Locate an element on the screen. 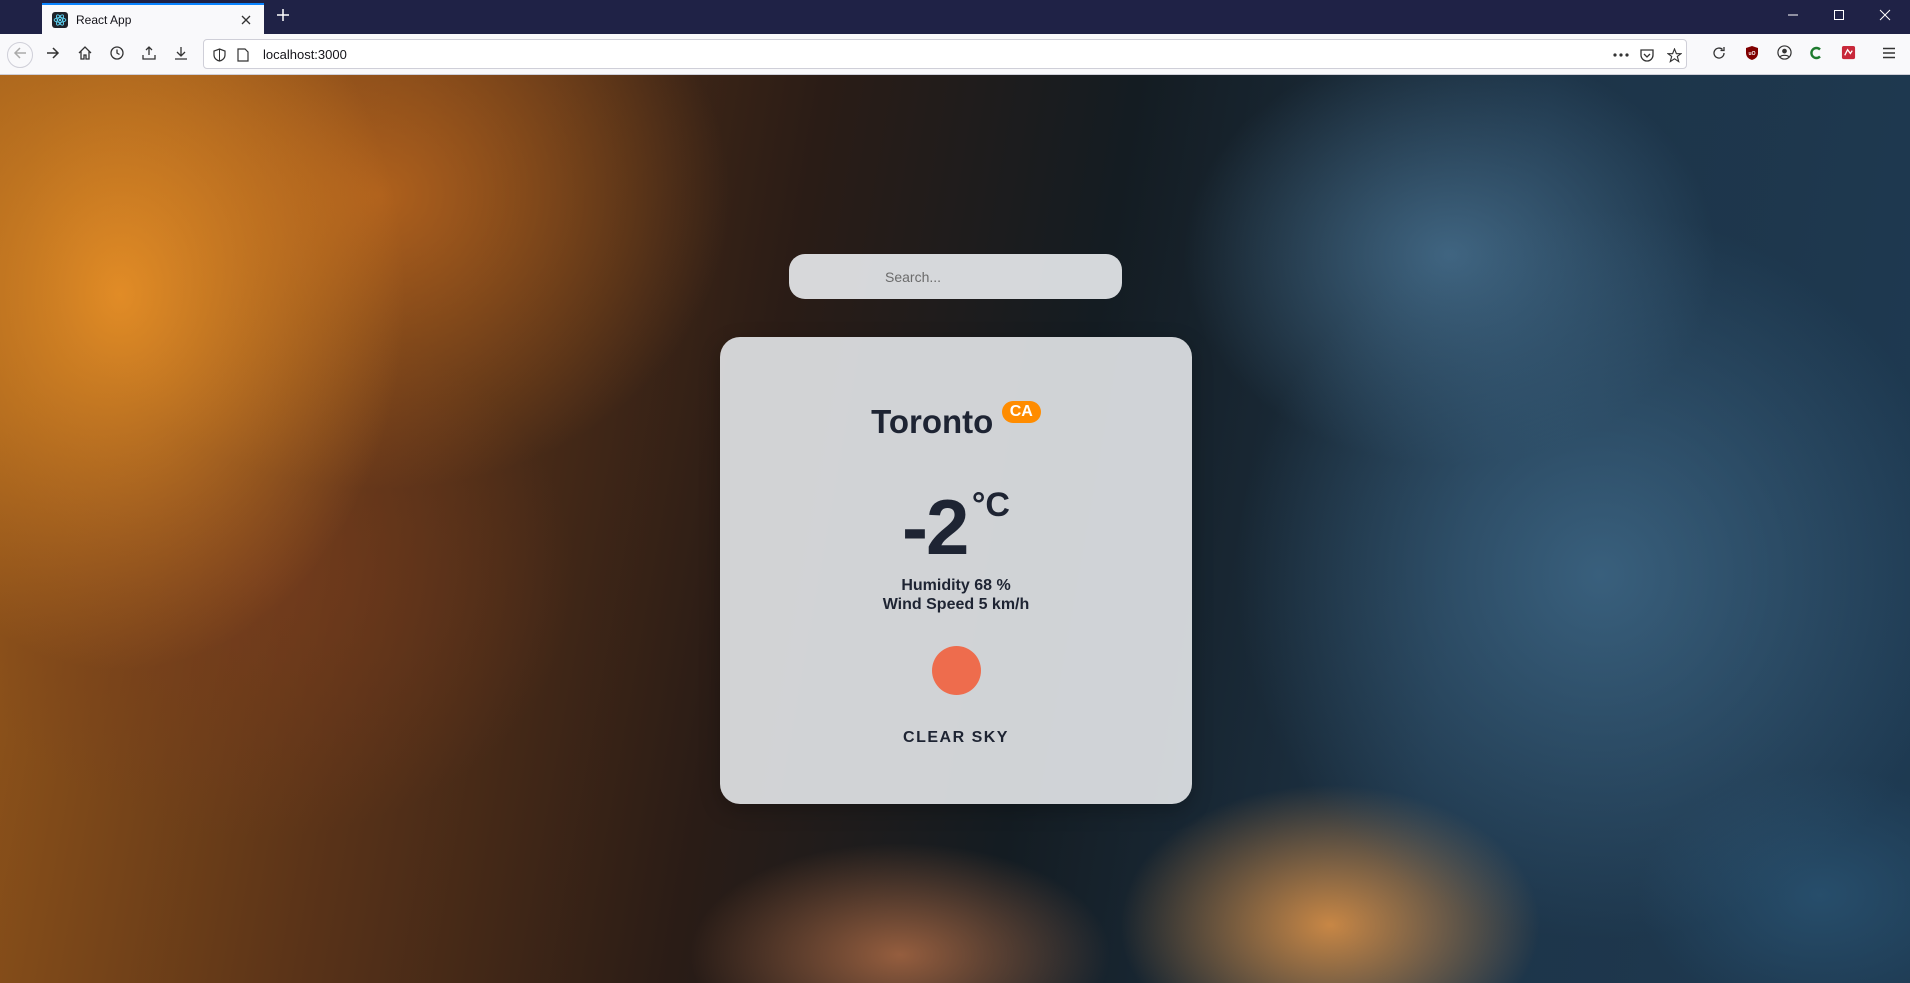 Image resolution: width=1910 pixels, height=983 pixels. account-icon is located at coordinates (1784, 55).